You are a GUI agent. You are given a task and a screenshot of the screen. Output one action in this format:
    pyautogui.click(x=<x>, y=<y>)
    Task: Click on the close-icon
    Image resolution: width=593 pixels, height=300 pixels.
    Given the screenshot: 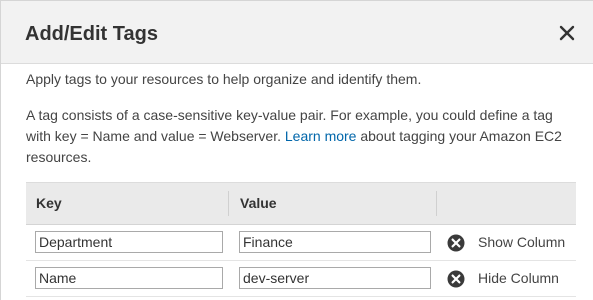 What is the action you would take?
    pyautogui.click(x=567, y=33)
    